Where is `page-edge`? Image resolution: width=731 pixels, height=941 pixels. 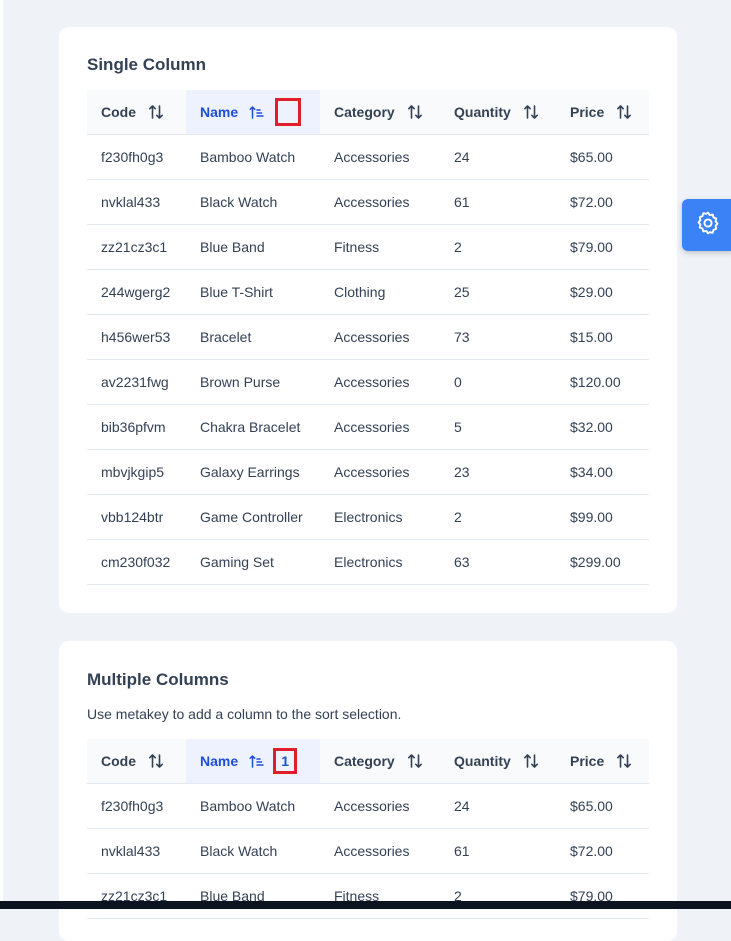 page-edge is located at coordinates (1, 454).